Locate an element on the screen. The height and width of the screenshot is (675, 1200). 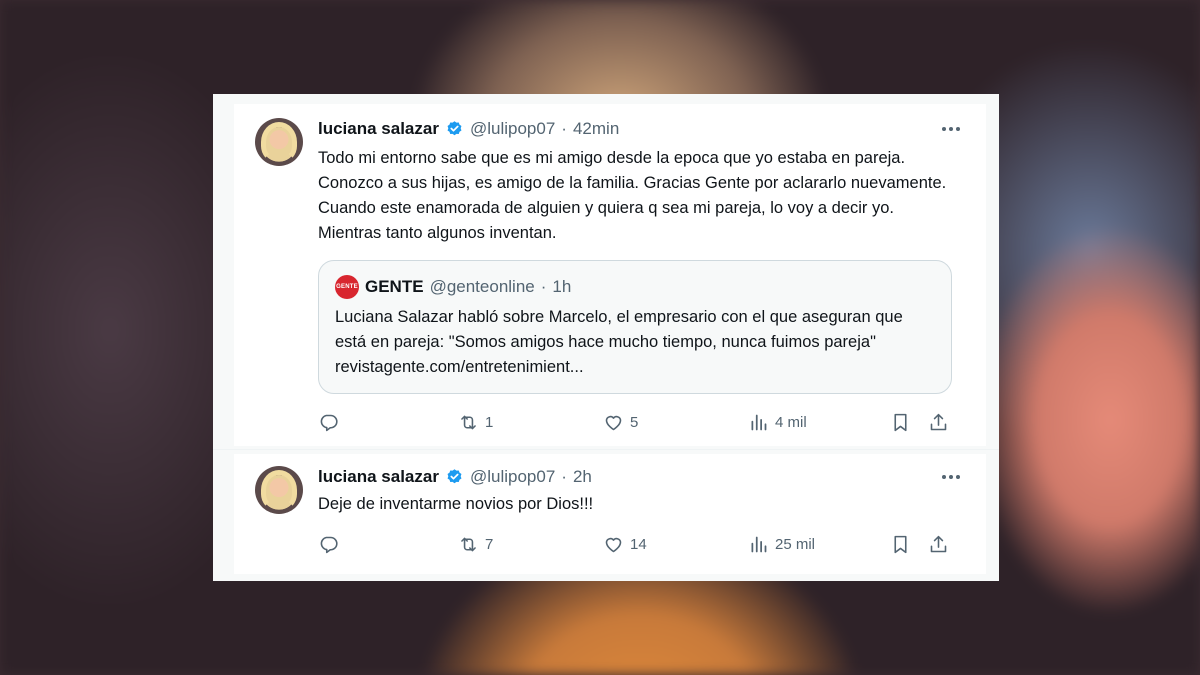
quoted-tweet-time: 1h is located at coordinates (562, 286).